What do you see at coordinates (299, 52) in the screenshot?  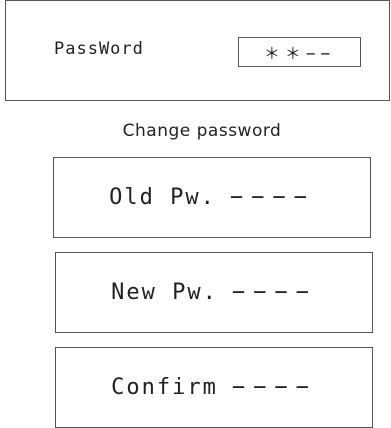 I see `password-input: ＊＊−−` at bounding box center [299, 52].